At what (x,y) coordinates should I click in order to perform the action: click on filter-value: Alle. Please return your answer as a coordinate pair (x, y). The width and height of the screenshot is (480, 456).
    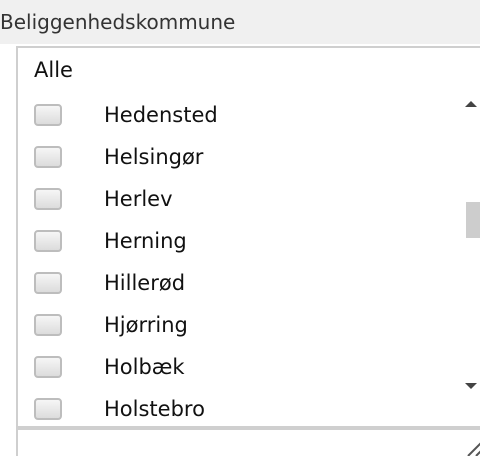
    Looking at the image, I should click on (53, 70).